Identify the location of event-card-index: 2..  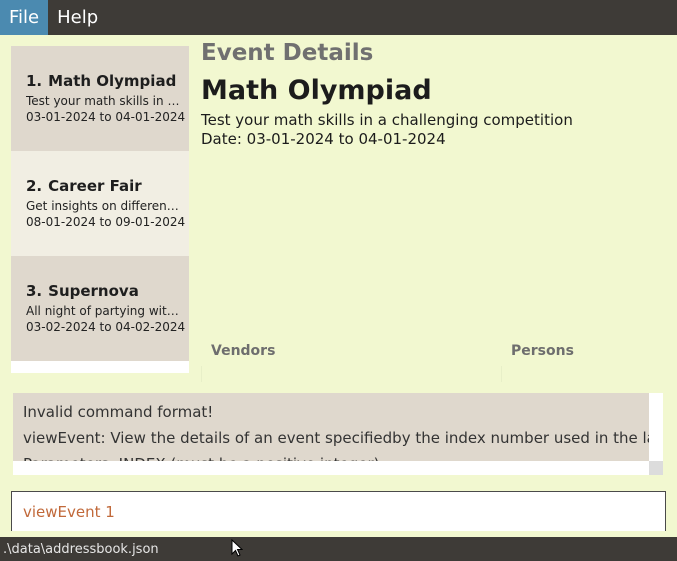
(34, 186).